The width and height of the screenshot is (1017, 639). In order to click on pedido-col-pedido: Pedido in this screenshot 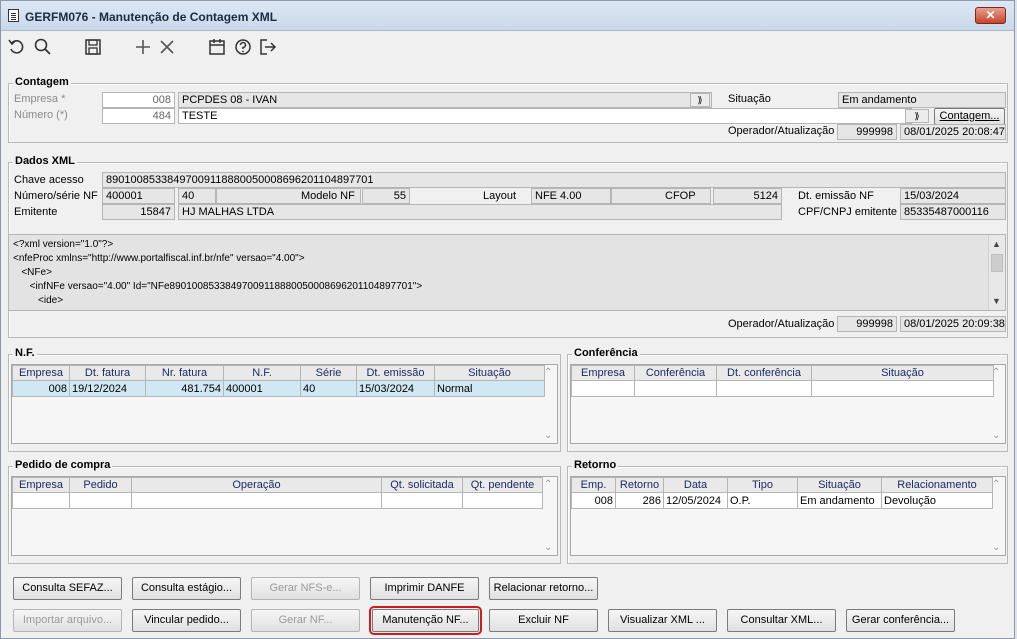, I will do `click(100, 485)`.